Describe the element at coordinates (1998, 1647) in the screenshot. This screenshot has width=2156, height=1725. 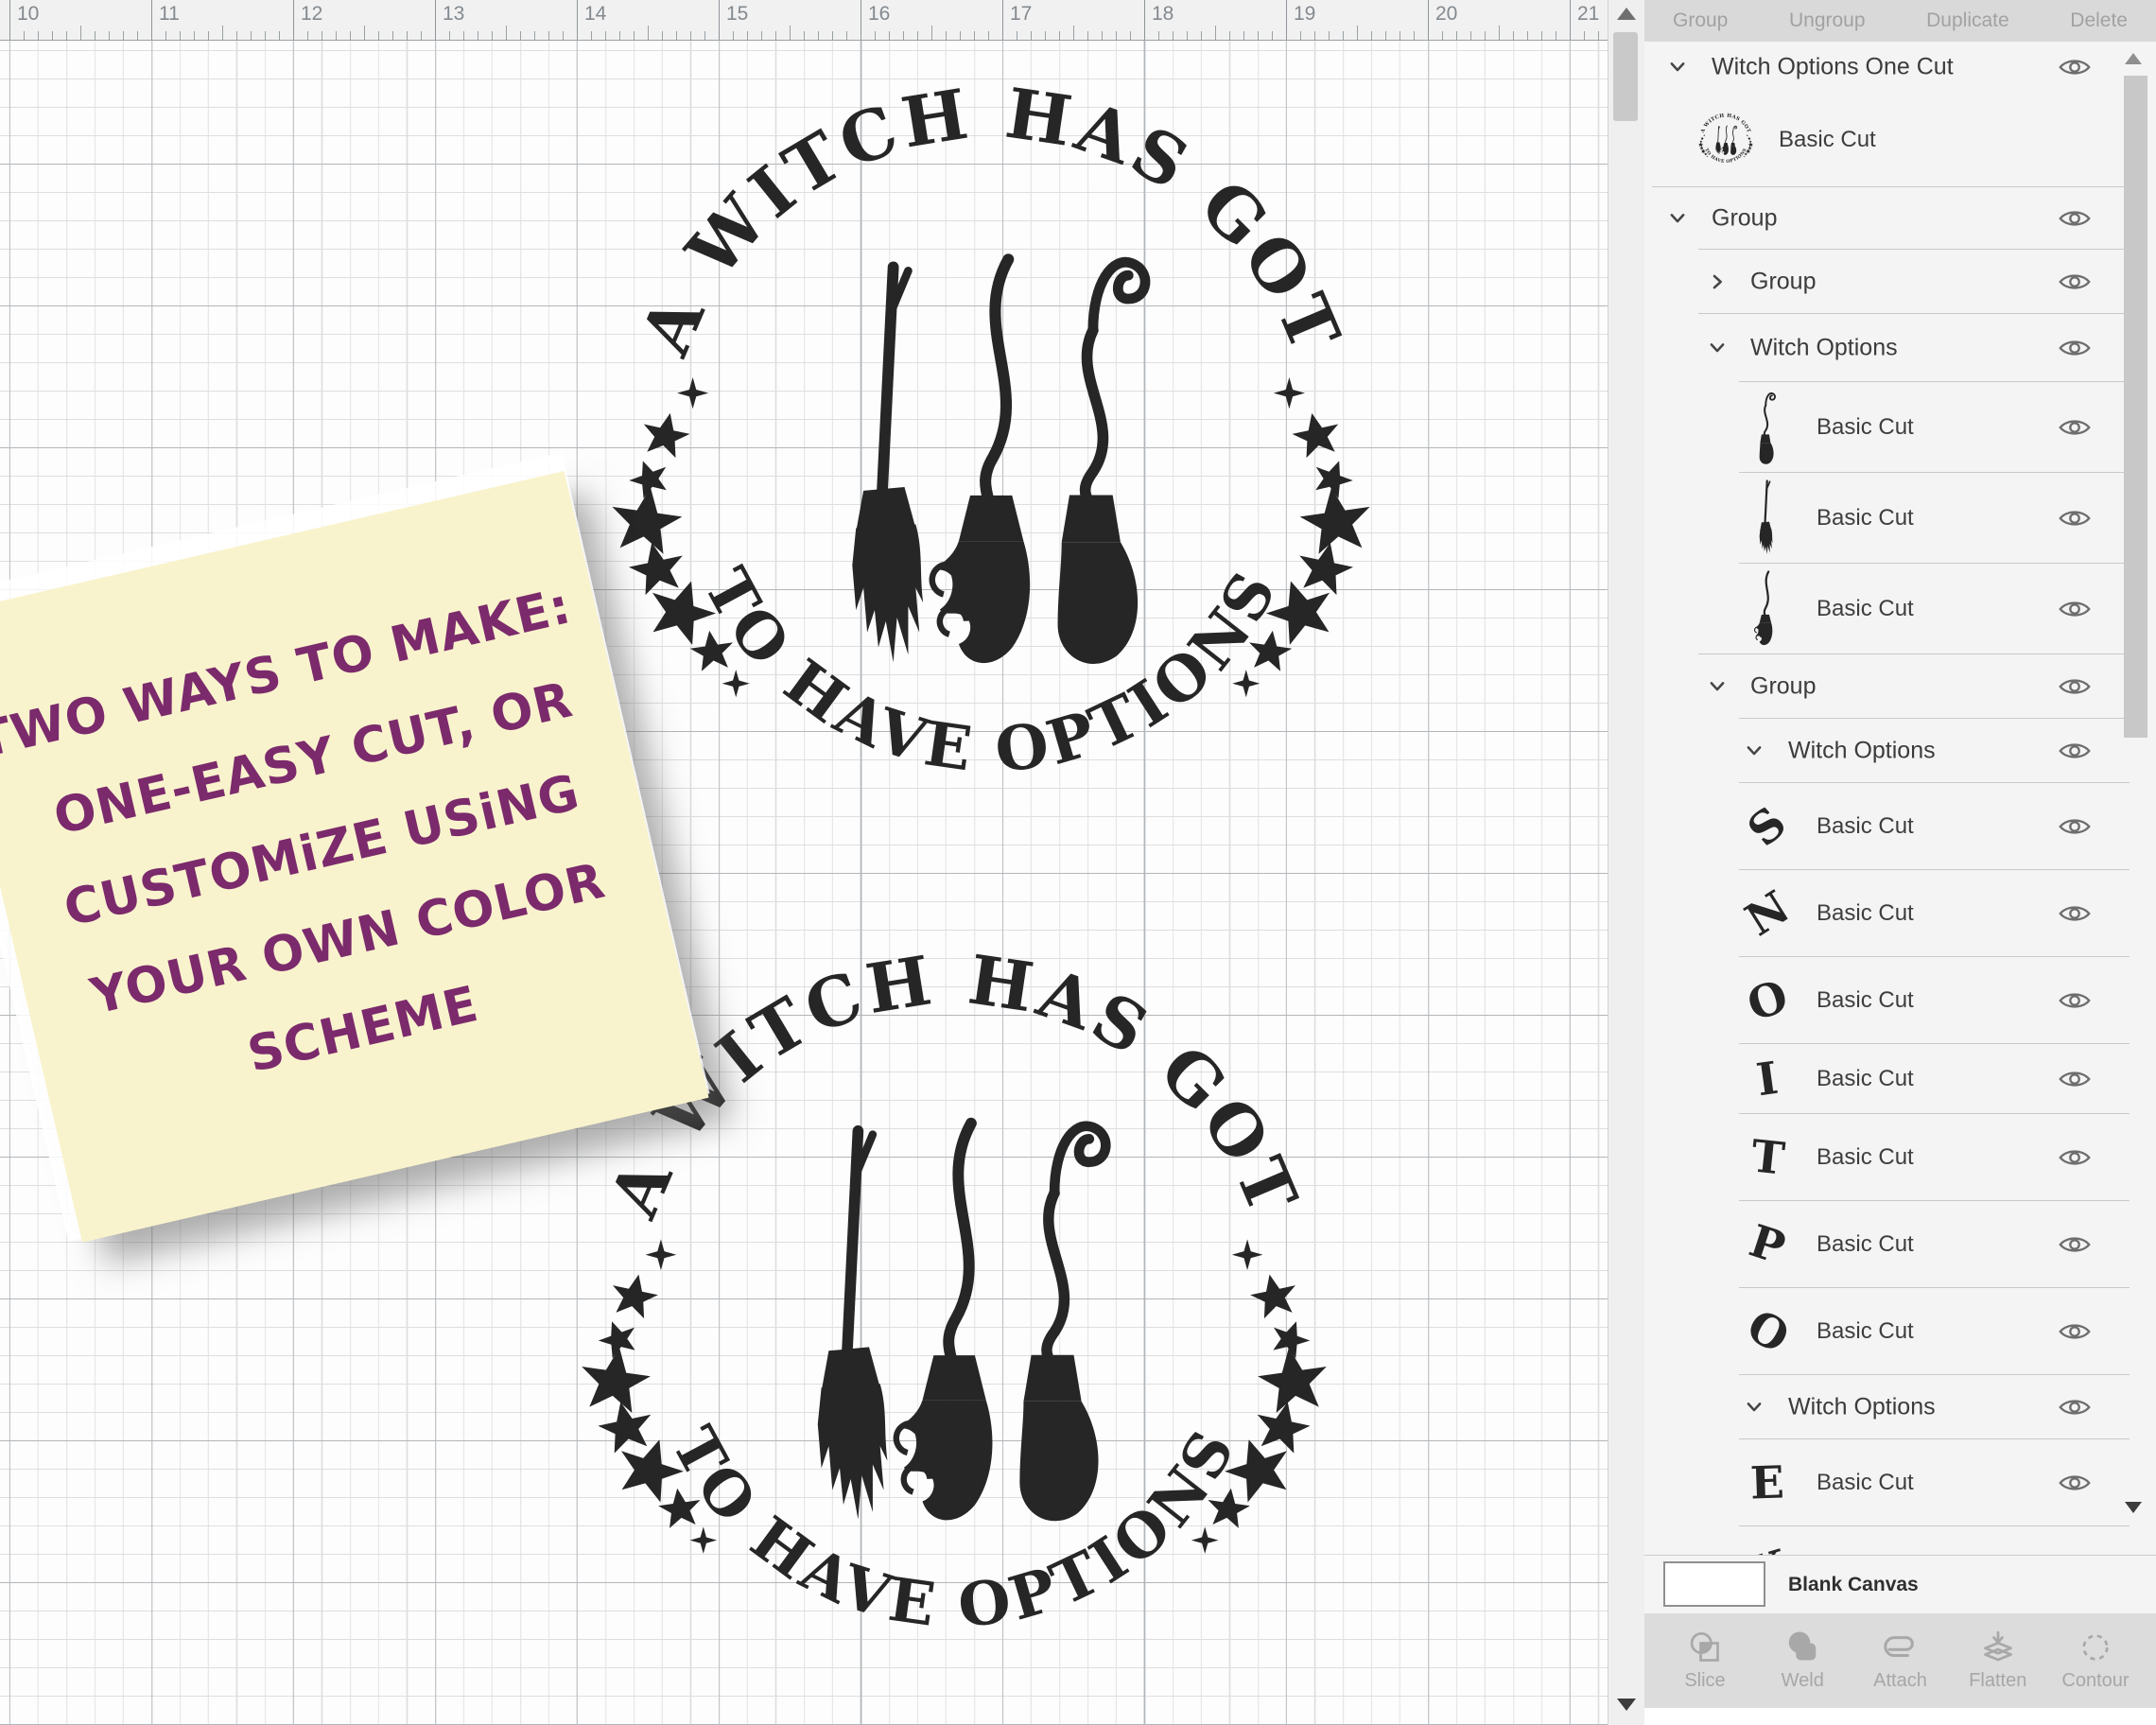
I see `flatten-layers-icon` at that location.